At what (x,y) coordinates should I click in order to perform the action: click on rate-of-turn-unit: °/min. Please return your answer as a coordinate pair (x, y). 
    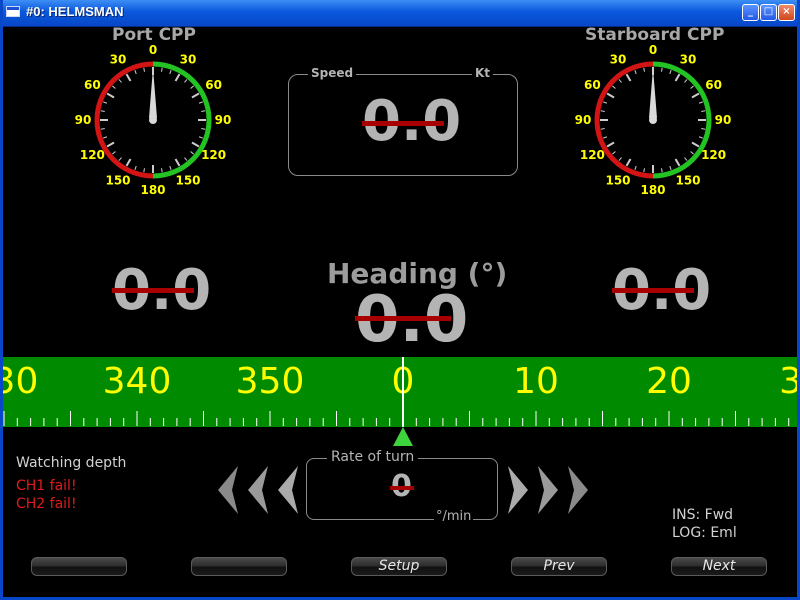
    Looking at the image, I should click on (454, 516).